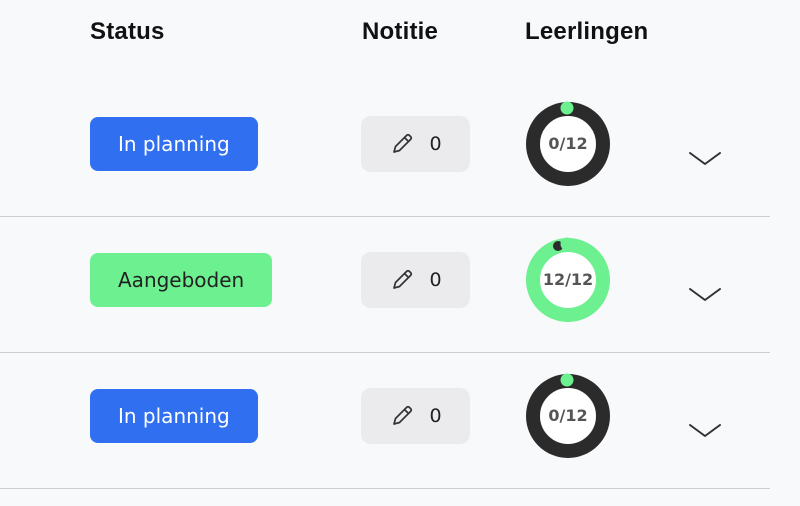 The width and height of the screenshot is (800, 506). I want to click on column-header-students: Leerlingen, so click(587, 31).